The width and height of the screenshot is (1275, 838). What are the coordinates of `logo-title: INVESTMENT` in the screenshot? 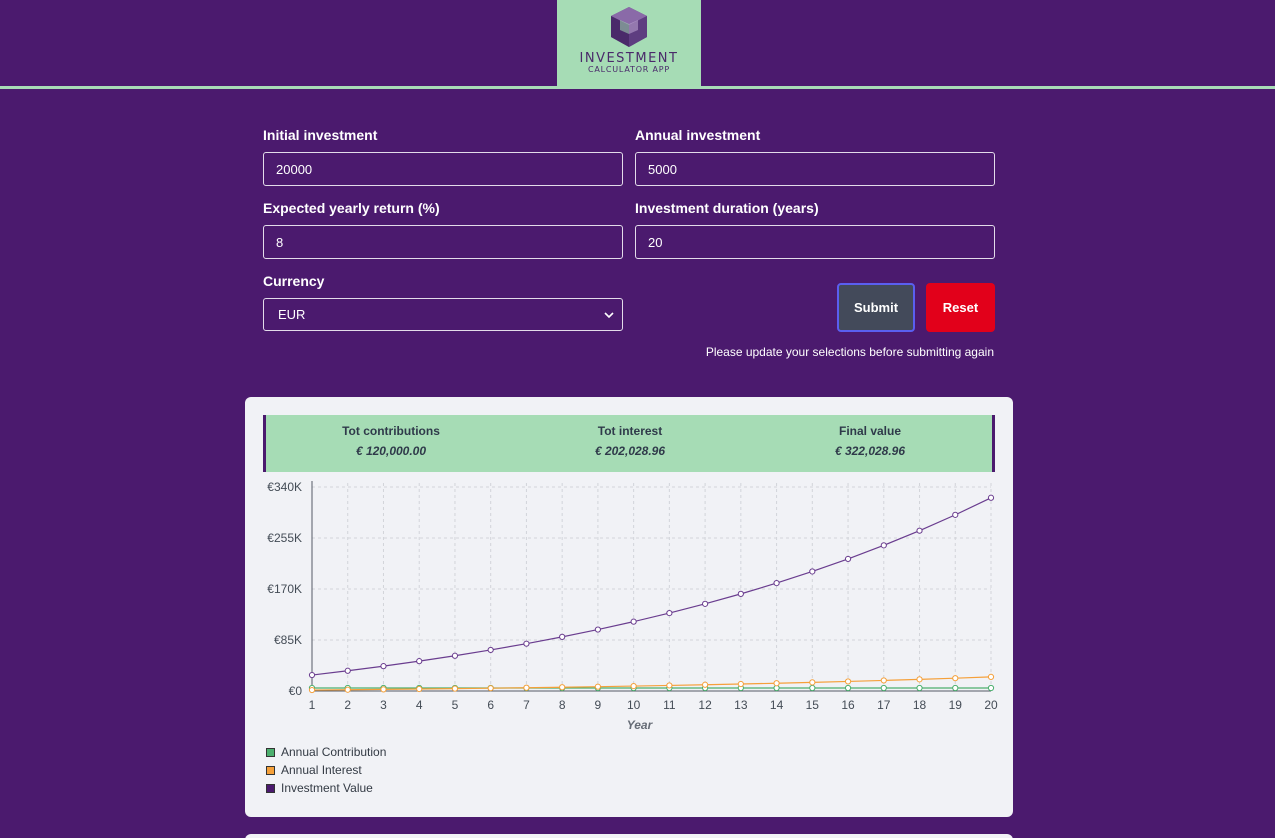 It's located at (629, 58).